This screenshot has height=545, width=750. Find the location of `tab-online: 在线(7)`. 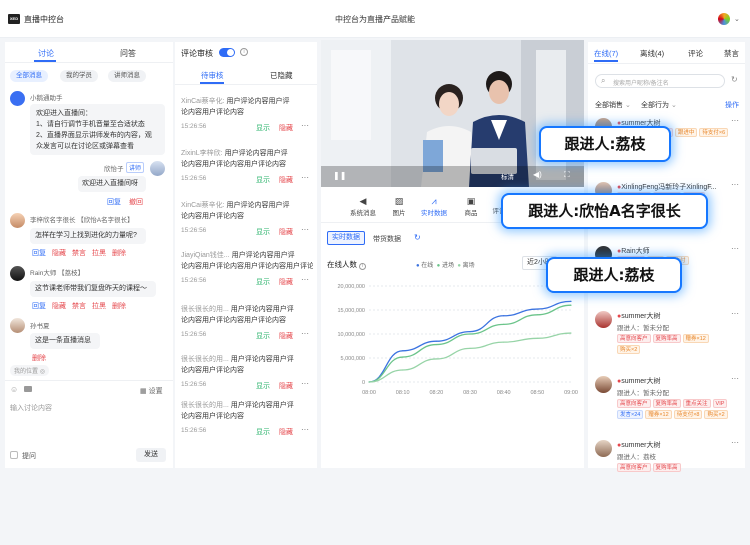

tab-online: 在线(7) is located at coordinates (606, 53).